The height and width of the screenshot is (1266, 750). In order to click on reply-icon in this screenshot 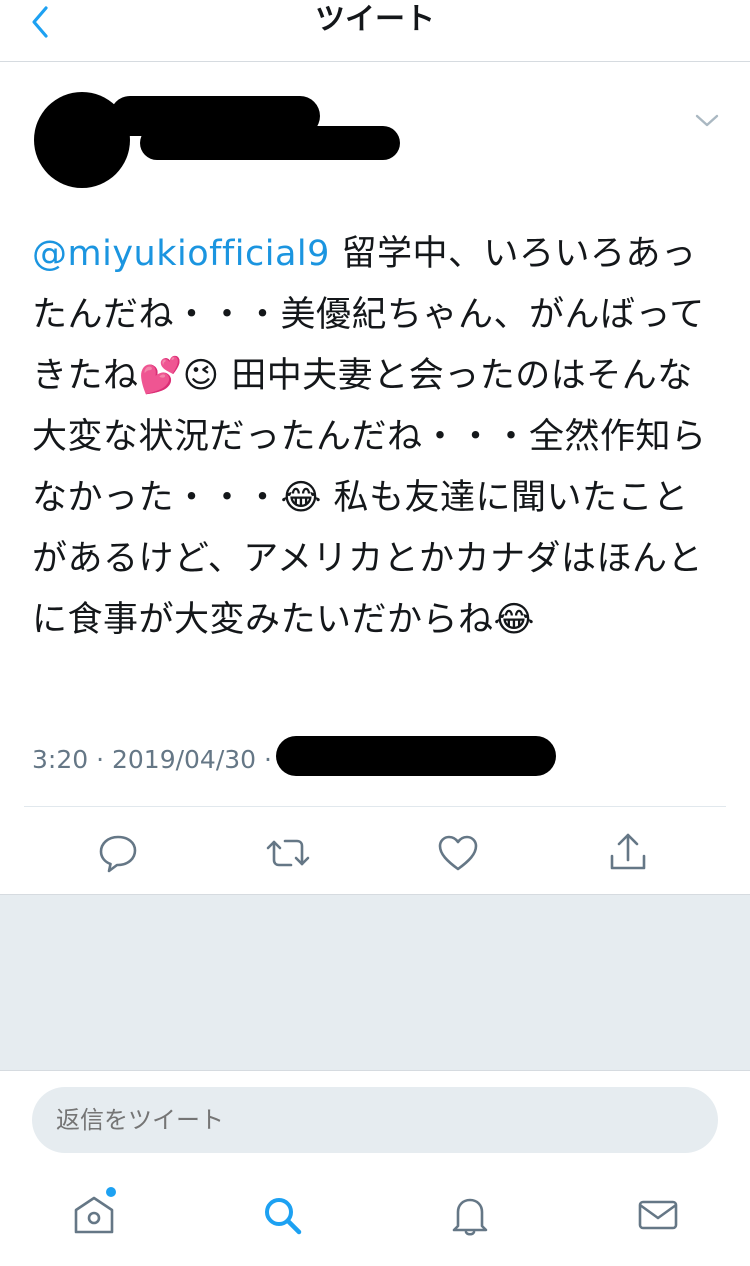, I will do `click(118, 853)`.